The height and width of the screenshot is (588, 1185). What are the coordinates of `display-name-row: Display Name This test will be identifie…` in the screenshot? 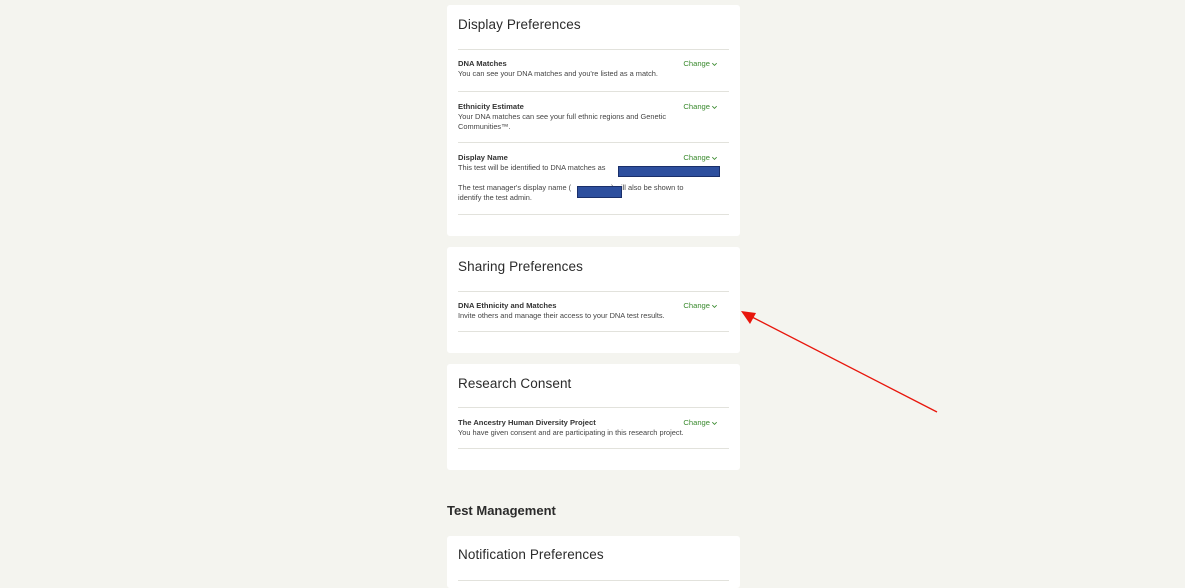 It's located at (593, 178).